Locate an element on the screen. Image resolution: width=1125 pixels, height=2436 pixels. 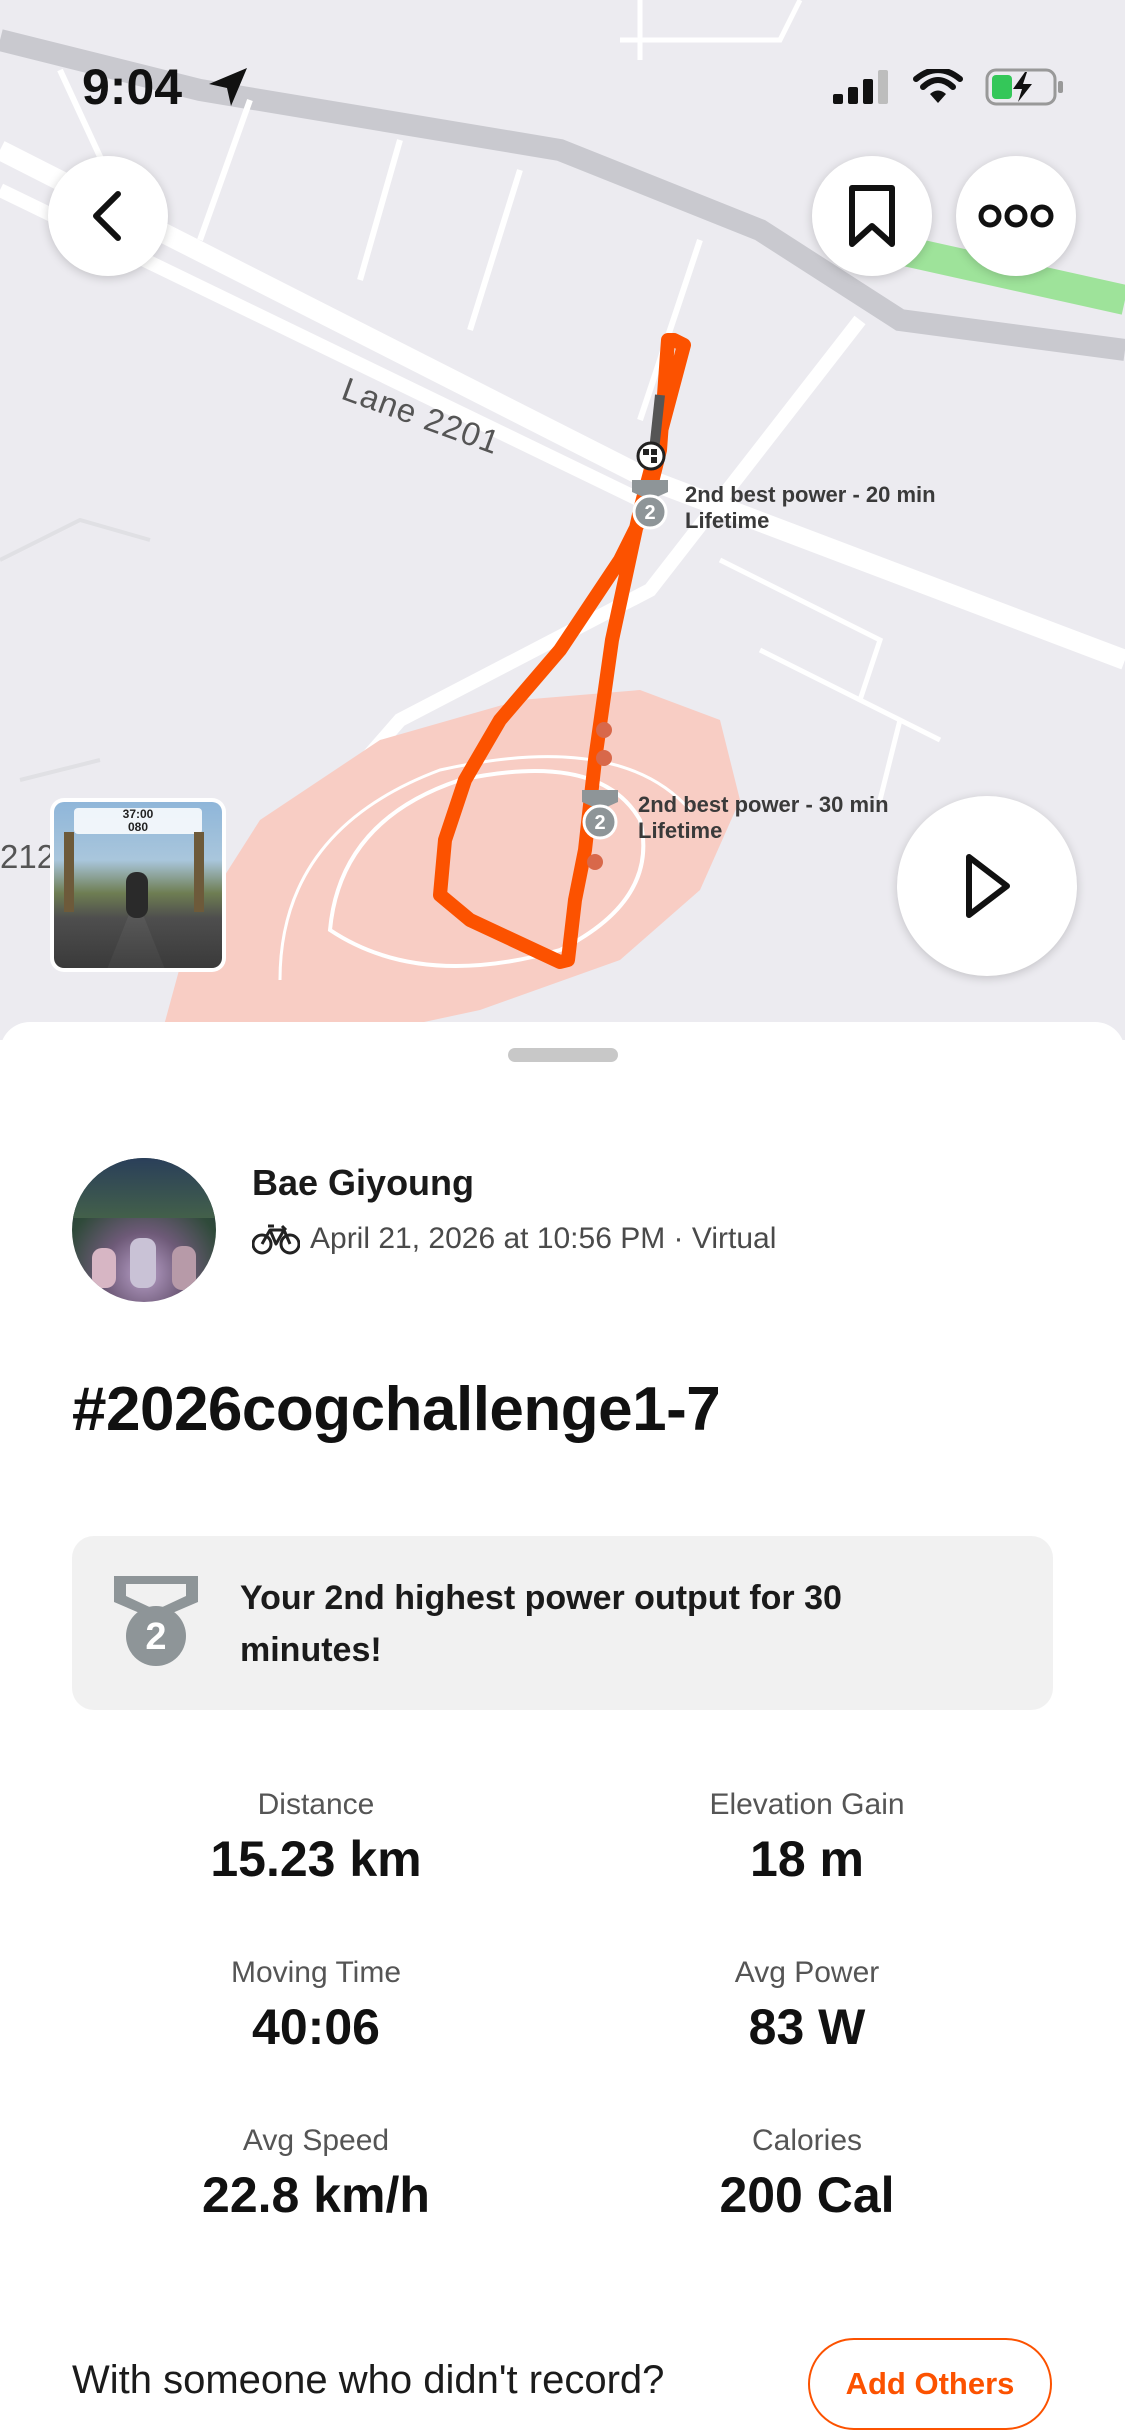
bookmark-button is located at coordinates (872, 216).